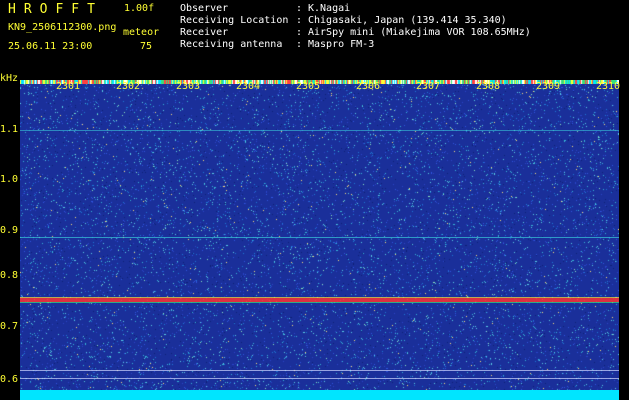 The image size is (629, 400). What do you see at coordinates (329, 8) in the screenshot?
I see `info-value-observer: K.Nagai` at bounding box center [329, 8].